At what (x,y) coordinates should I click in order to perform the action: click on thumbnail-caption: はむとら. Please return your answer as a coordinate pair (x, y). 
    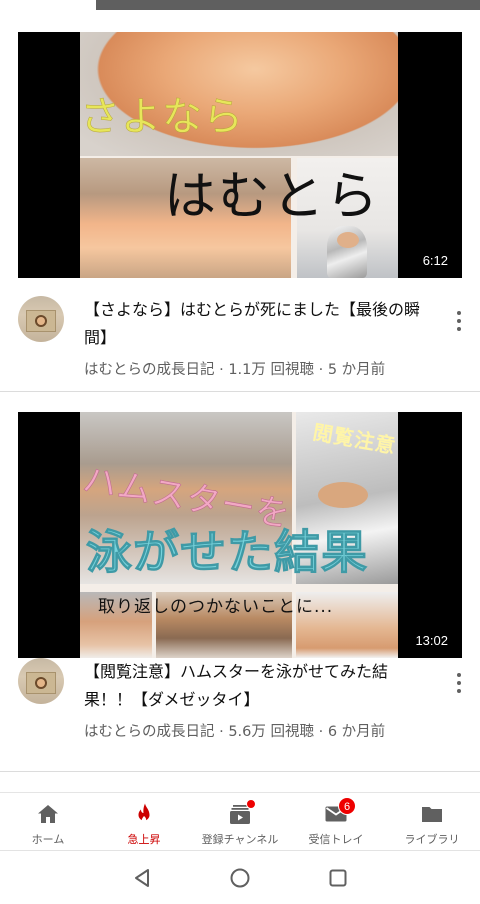
    Looking at the image, I should click on (272, 197).